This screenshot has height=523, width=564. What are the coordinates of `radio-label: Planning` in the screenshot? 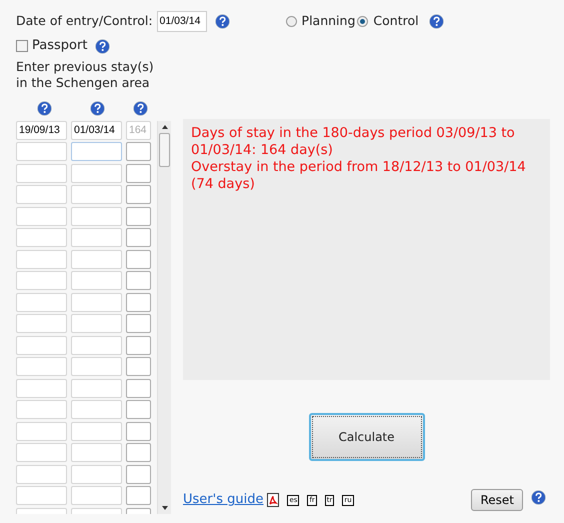 It's located at (329, 21).